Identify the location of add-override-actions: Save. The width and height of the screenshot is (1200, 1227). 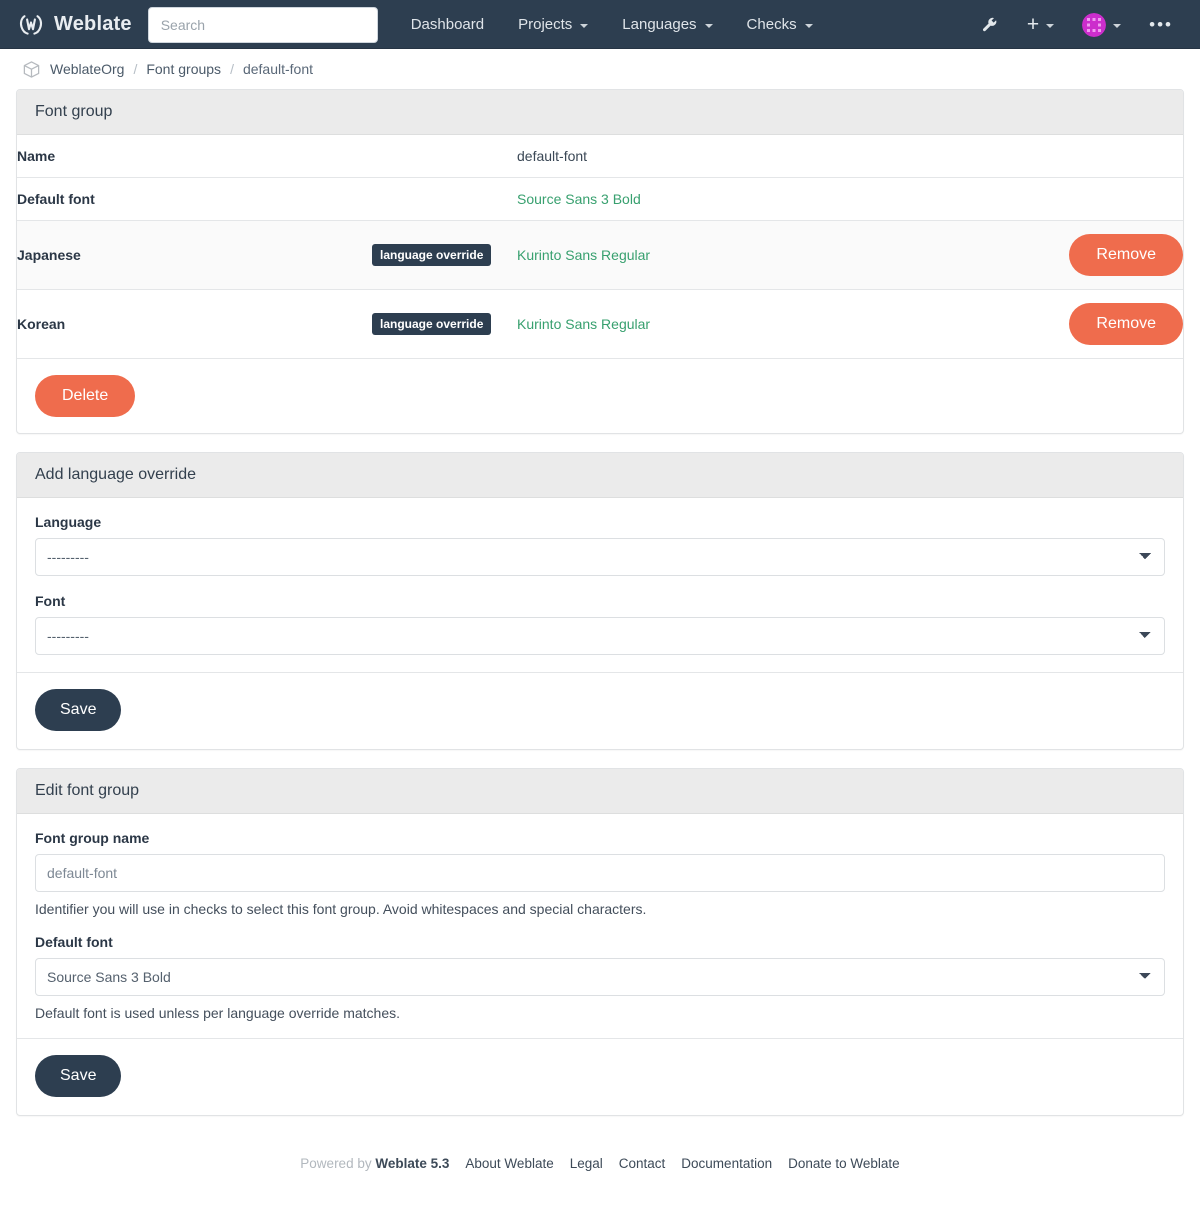
(600, 702).